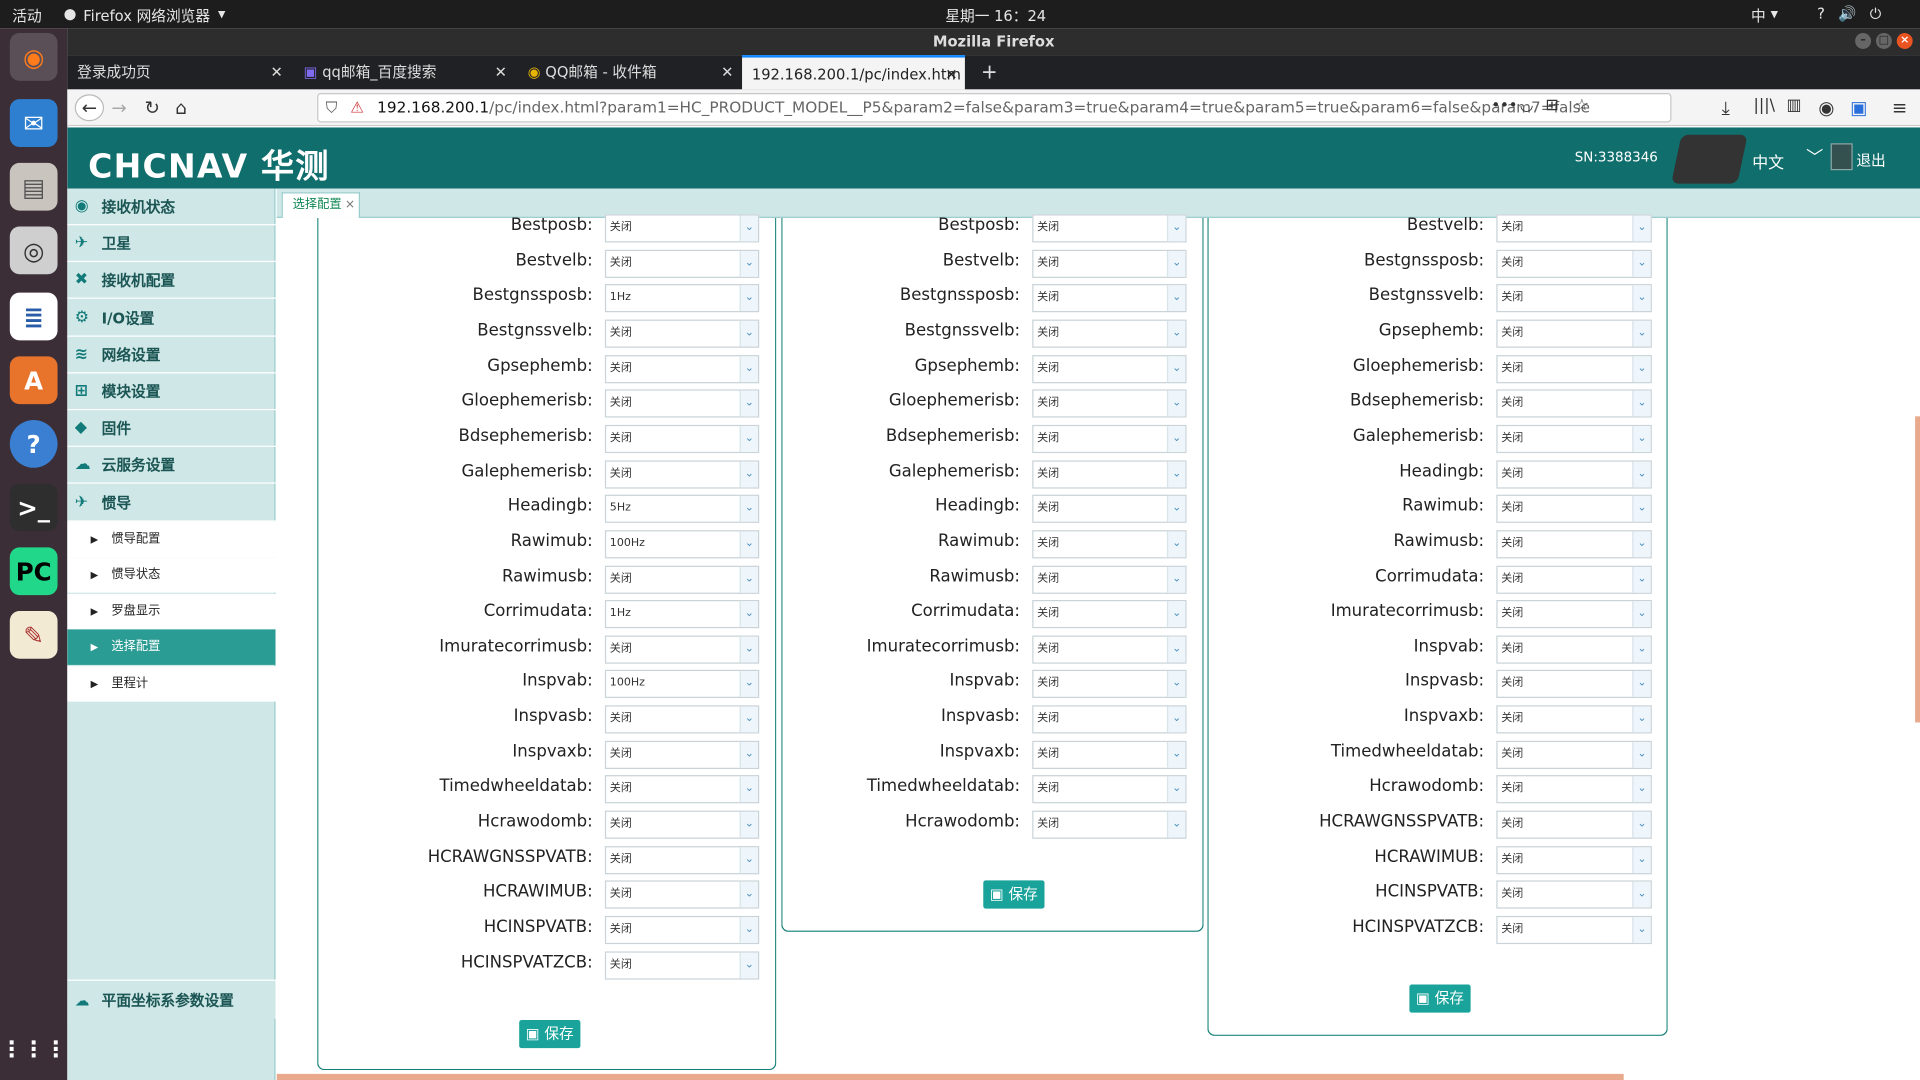  What do you see at coordinates (171, 281) in the screenshot?
I see `sidebar-item: ✖ 接收机配置` at bounding box center [171, 281].